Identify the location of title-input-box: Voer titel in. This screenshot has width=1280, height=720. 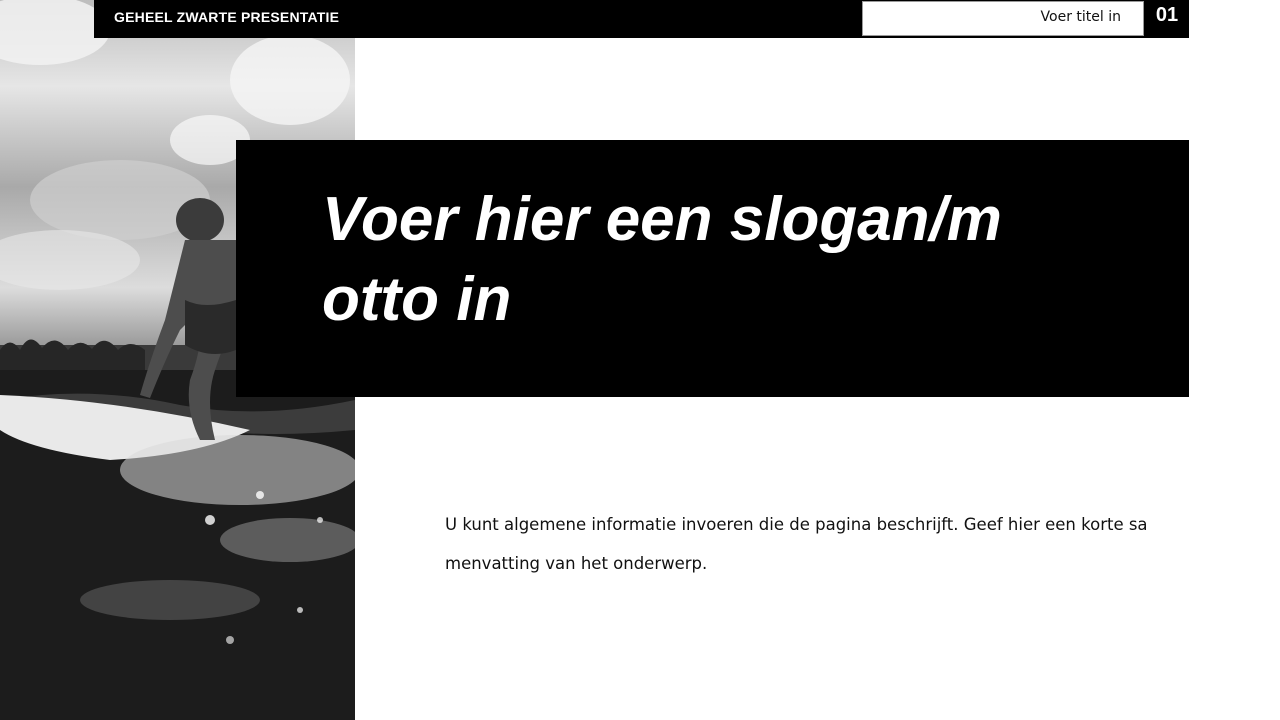
(1003, 18).